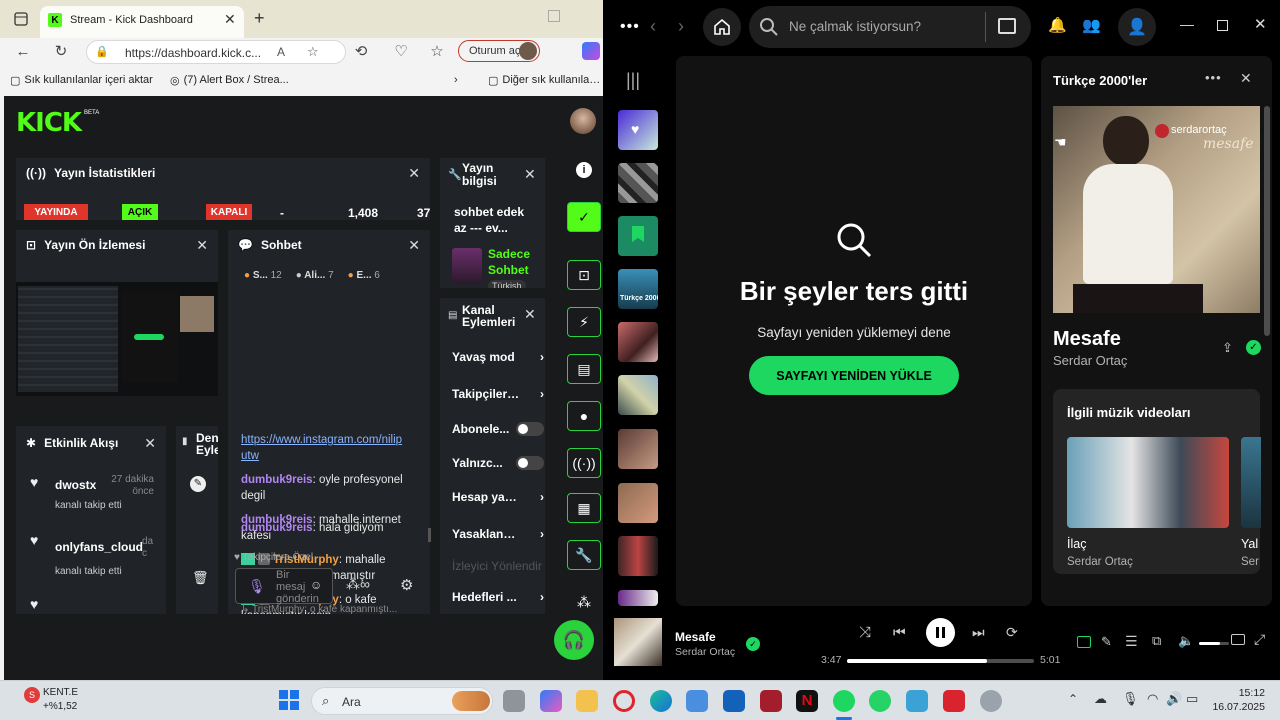  I want to click on edit-icon: ✎, so click(198, 484).